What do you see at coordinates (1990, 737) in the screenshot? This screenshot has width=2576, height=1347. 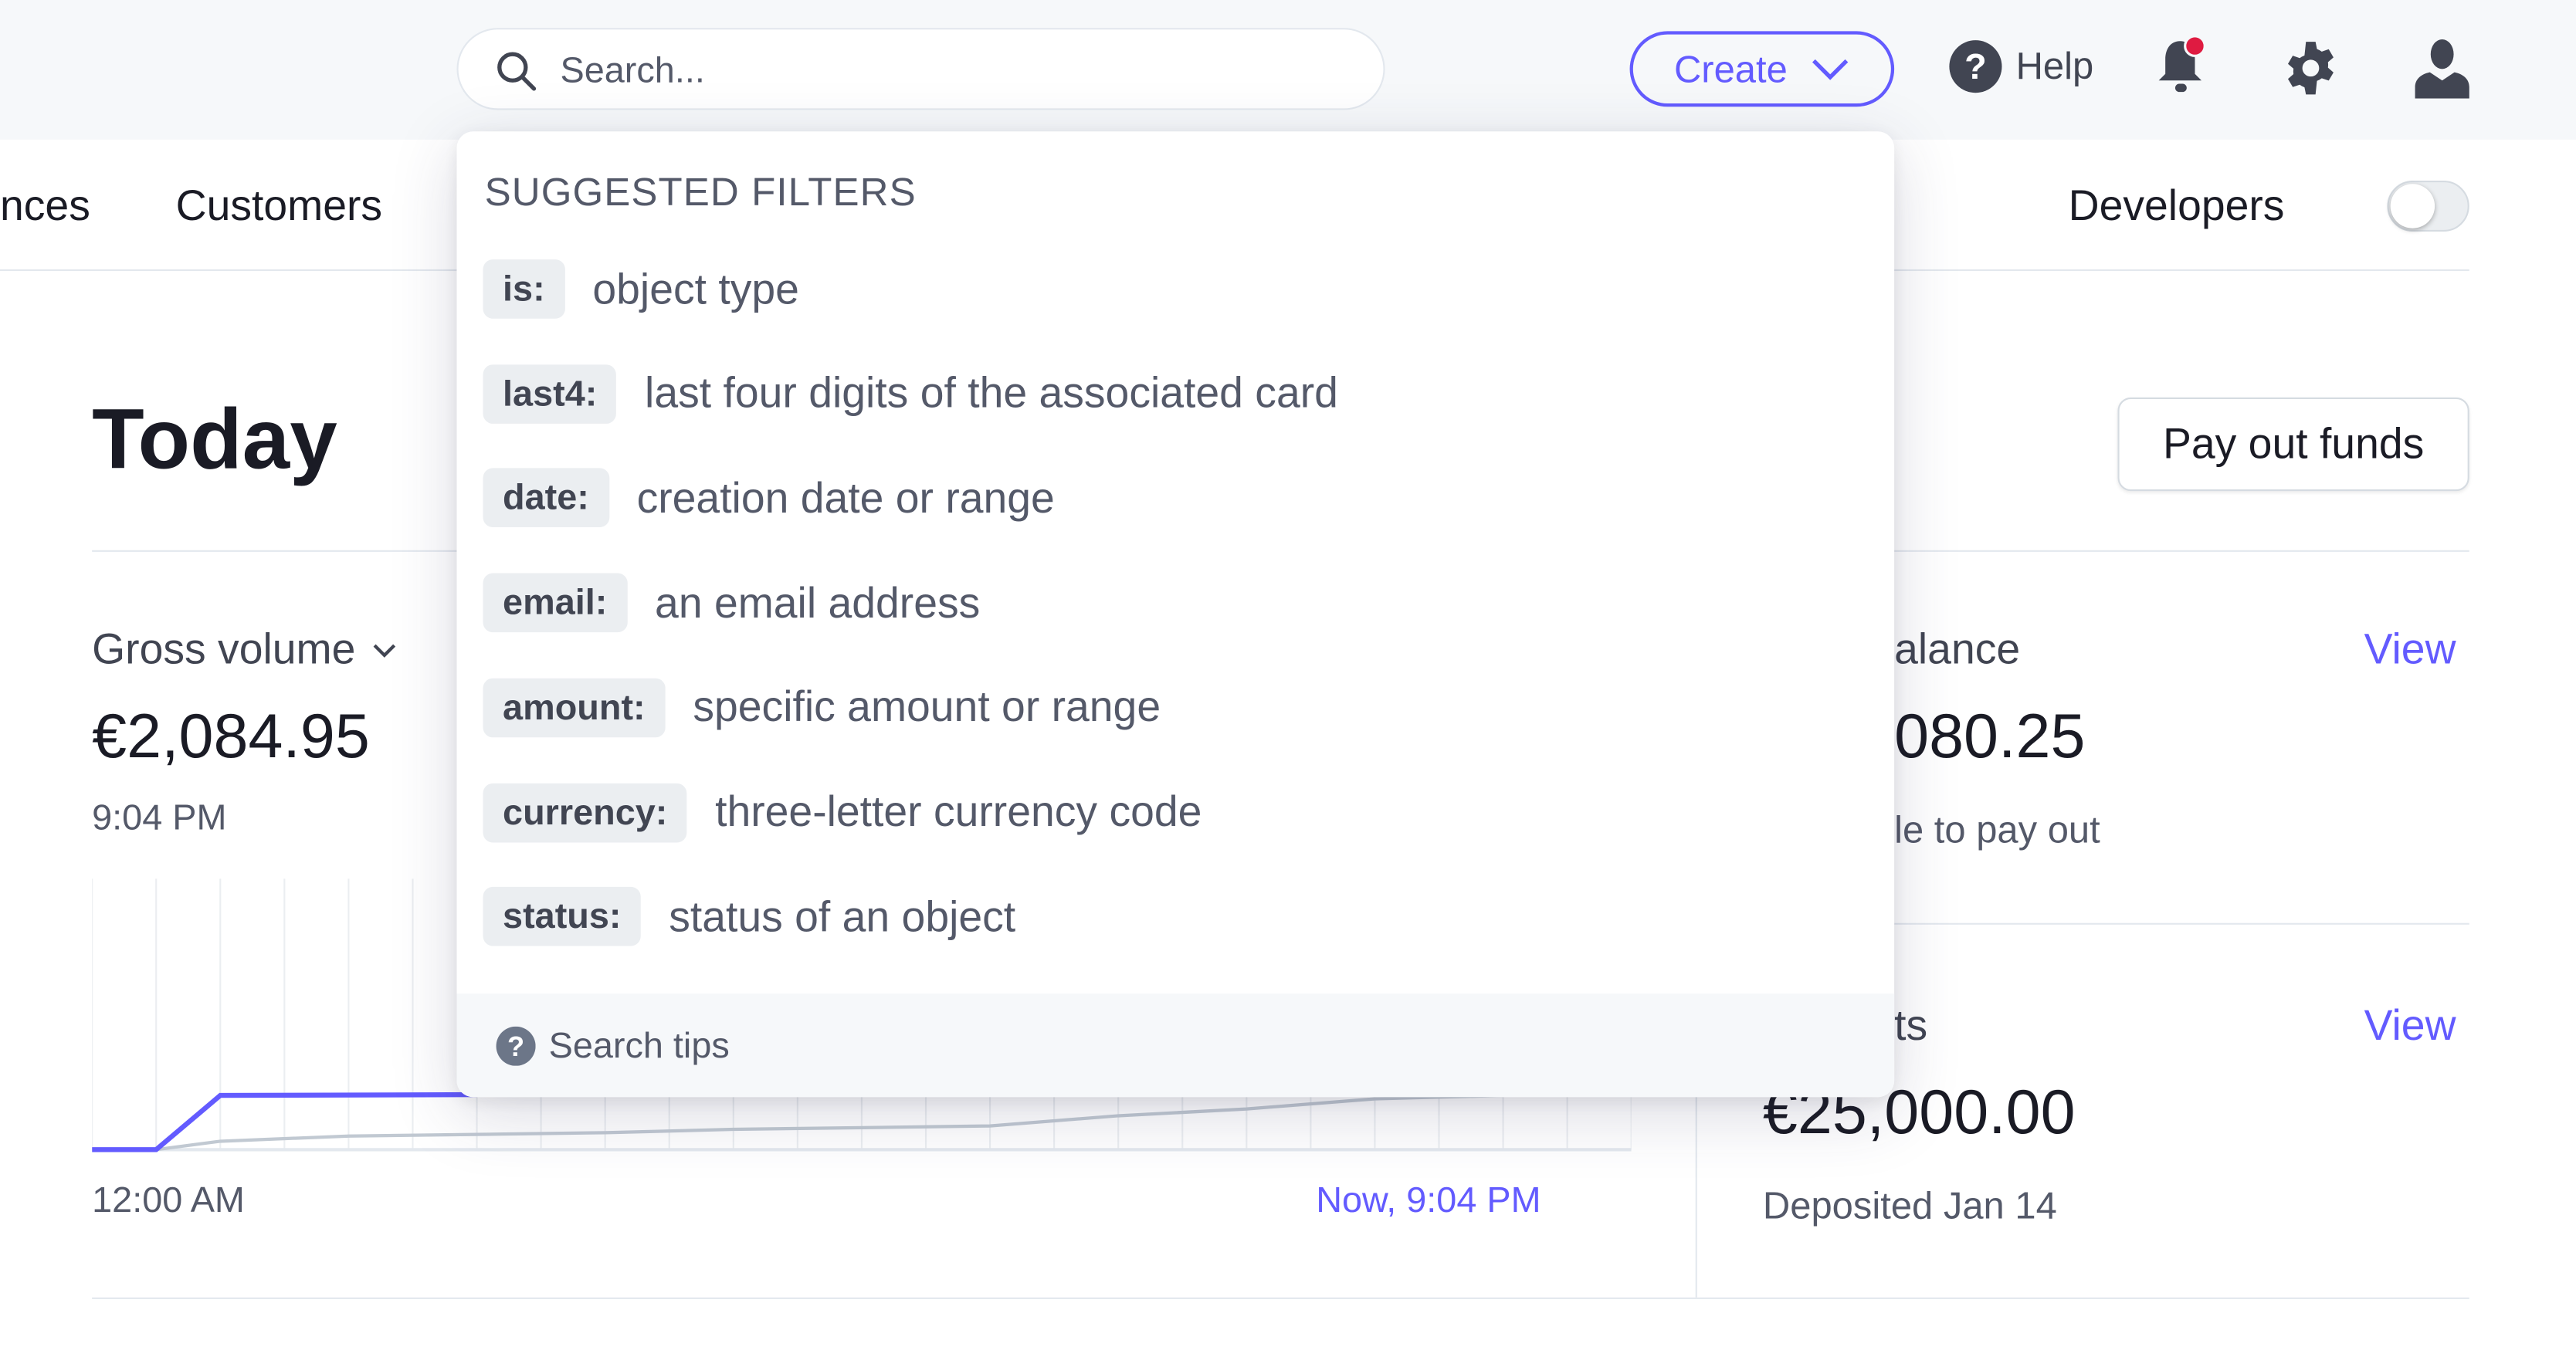 I see `balance-value: 080.25` at bounding box center [1990, 737].